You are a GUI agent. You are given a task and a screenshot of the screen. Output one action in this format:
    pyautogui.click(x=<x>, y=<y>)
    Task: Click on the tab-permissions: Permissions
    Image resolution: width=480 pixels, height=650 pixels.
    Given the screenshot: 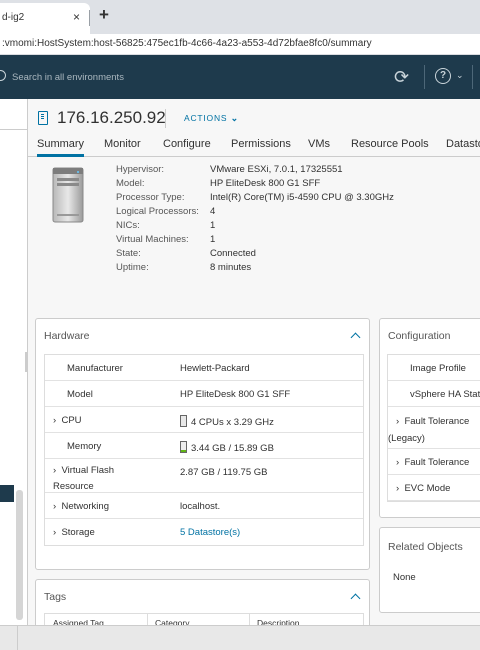 What is the action you would take?
    pyautogui.click(x=261, y=144)
    